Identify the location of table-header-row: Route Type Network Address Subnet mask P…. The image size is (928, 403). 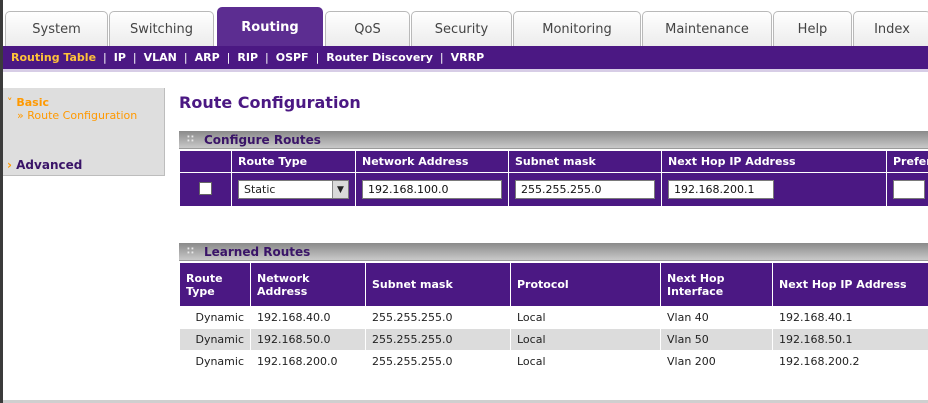
(553, 284).